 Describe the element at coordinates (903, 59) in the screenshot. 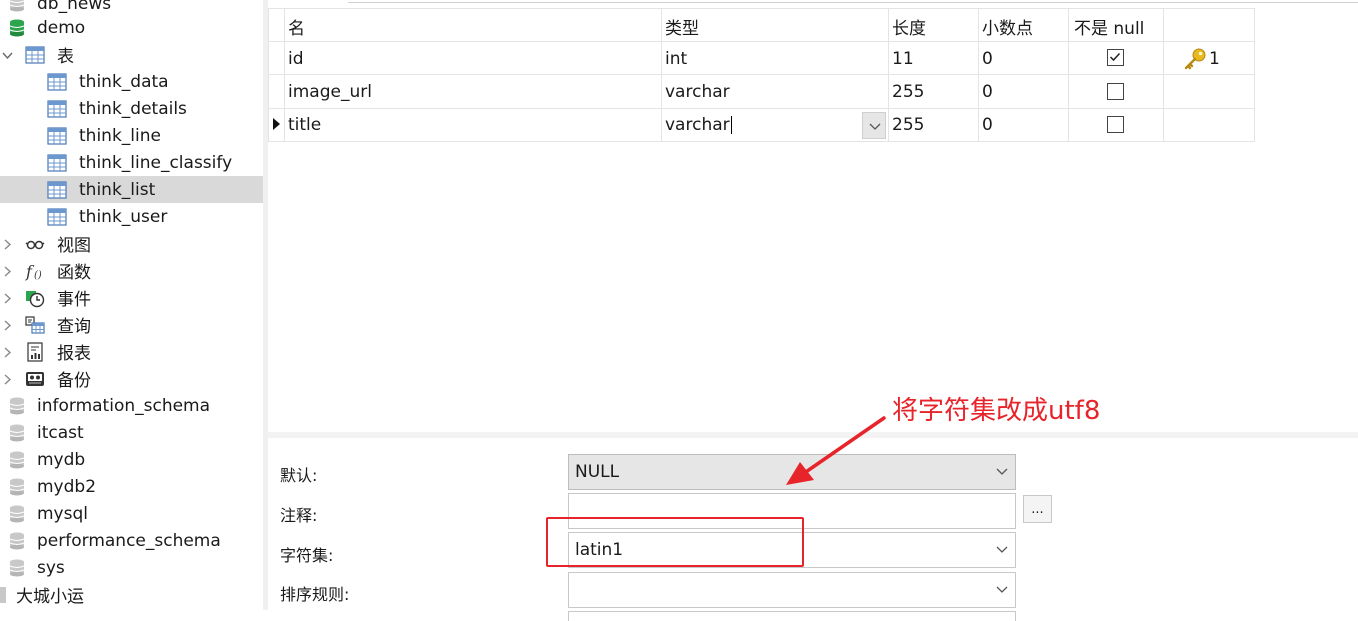

I see `field-length-cell: 11` at that location.